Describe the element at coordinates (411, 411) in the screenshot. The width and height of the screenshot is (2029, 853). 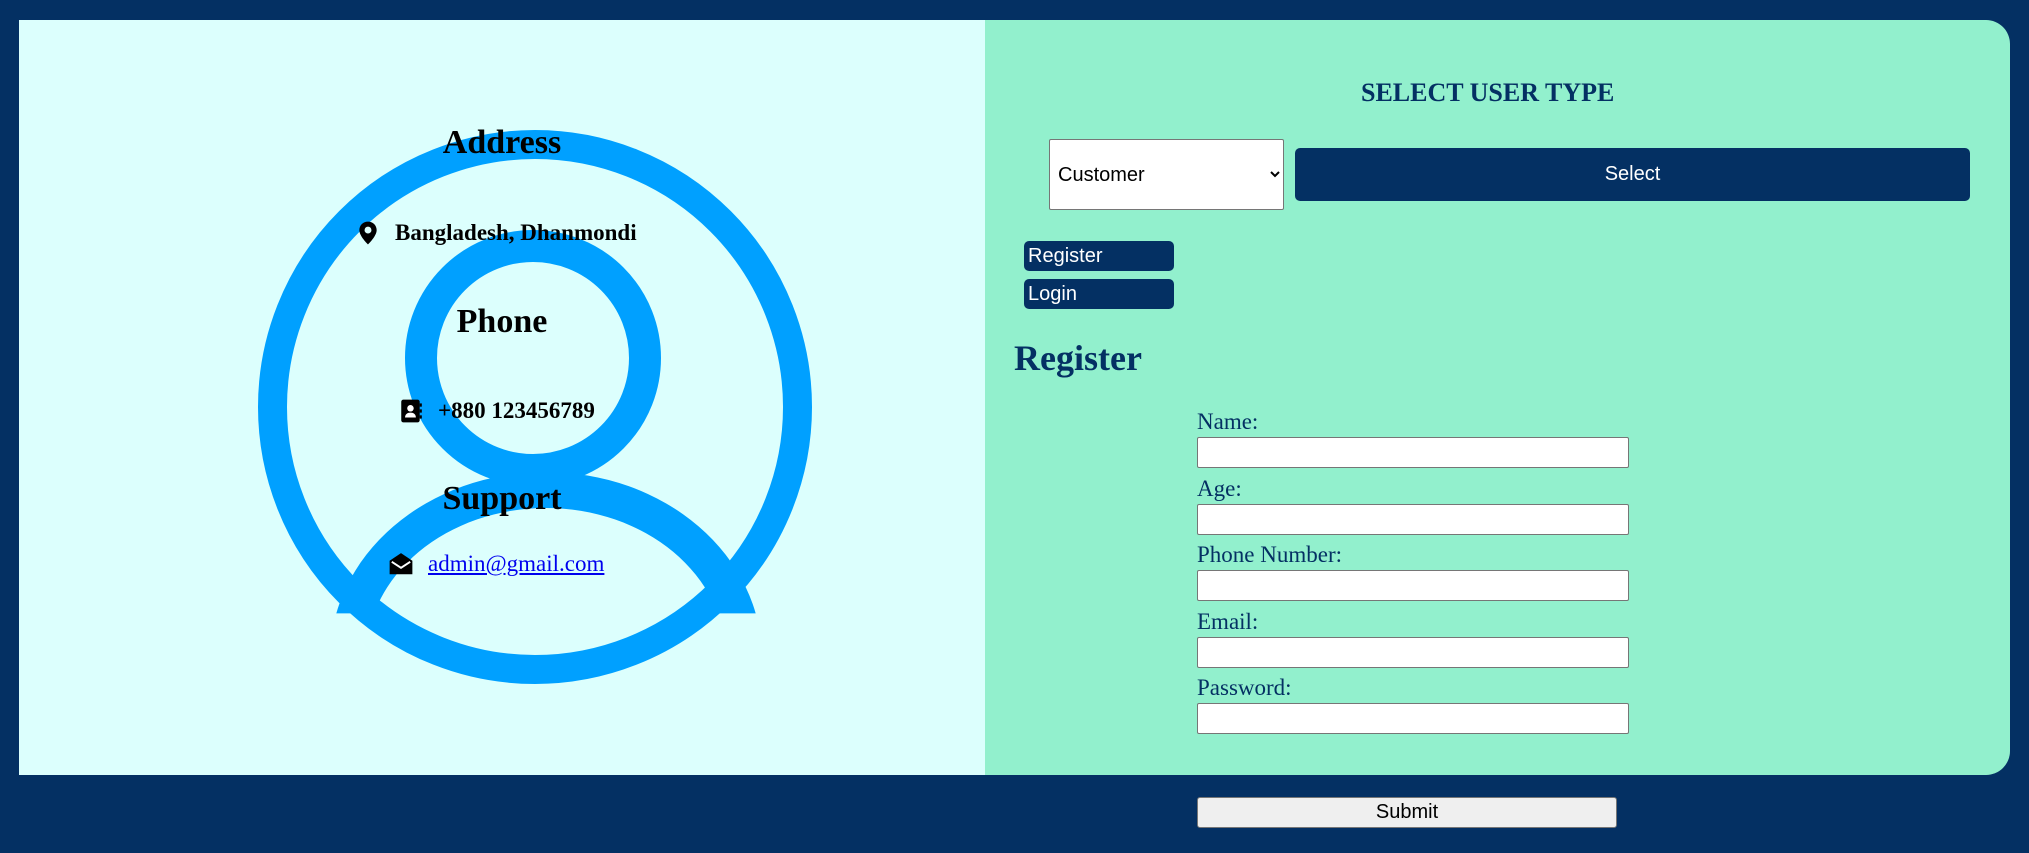
I see `contact-book-icon` at that location.